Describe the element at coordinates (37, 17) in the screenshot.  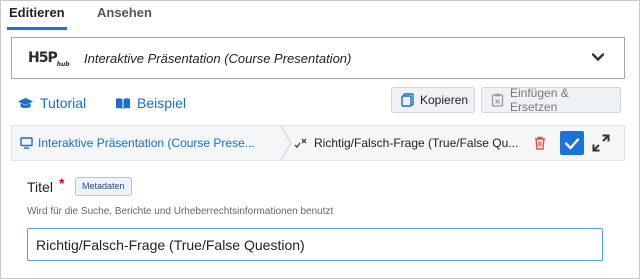
I see `tab-edit: Editieren` at that location.